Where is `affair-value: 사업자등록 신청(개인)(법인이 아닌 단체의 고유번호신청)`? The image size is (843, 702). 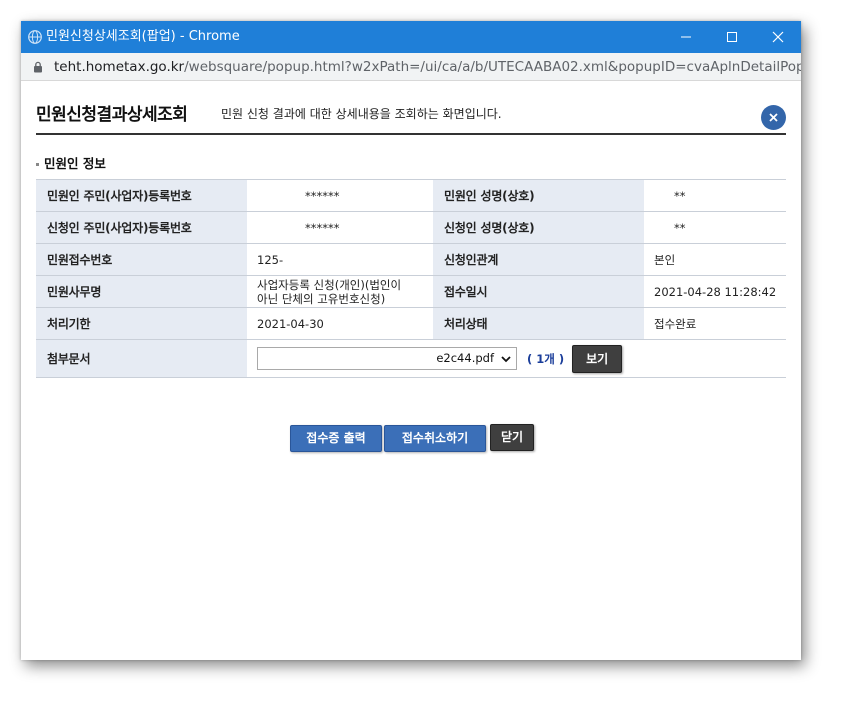
affair-value: 사업자등록 신청(개인)(법인이 아닌 단체의 고유번호신청) is located at coordinates (340, 291).